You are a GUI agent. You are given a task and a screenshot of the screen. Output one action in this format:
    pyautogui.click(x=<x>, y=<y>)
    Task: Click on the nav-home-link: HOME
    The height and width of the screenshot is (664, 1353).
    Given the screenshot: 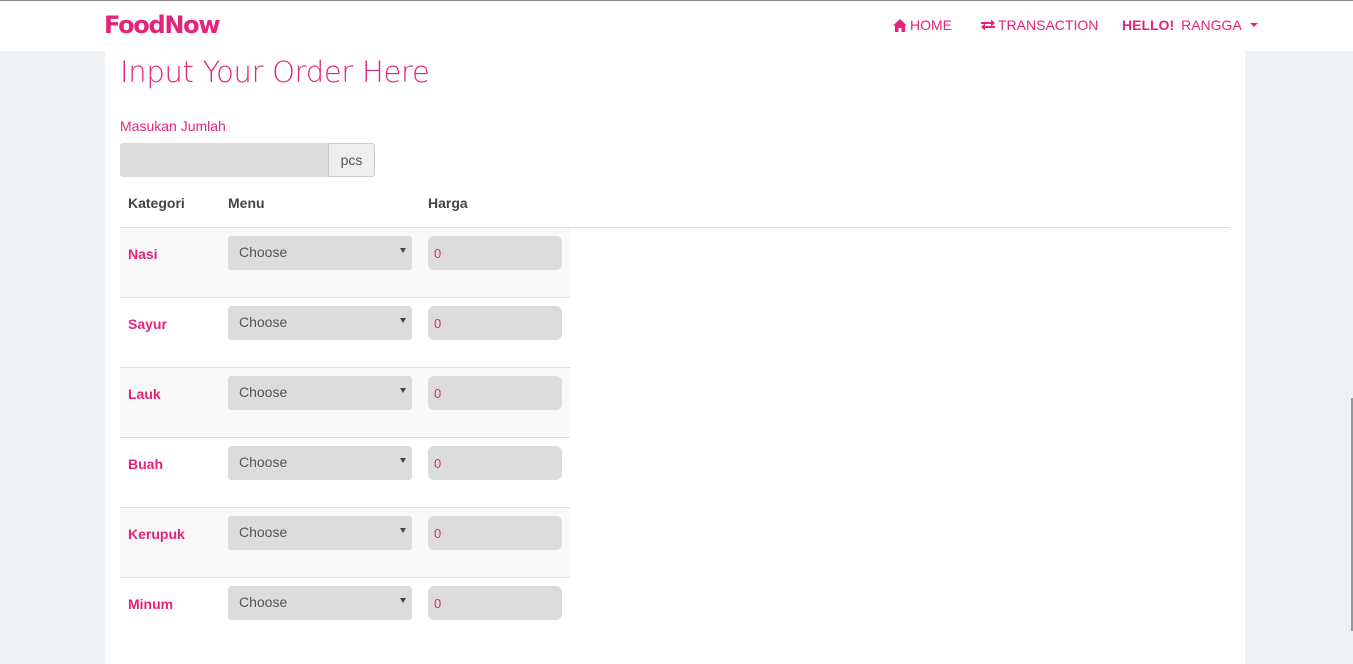 What is the action you would take?
    pyautogui.click(x=922, y=25)
    